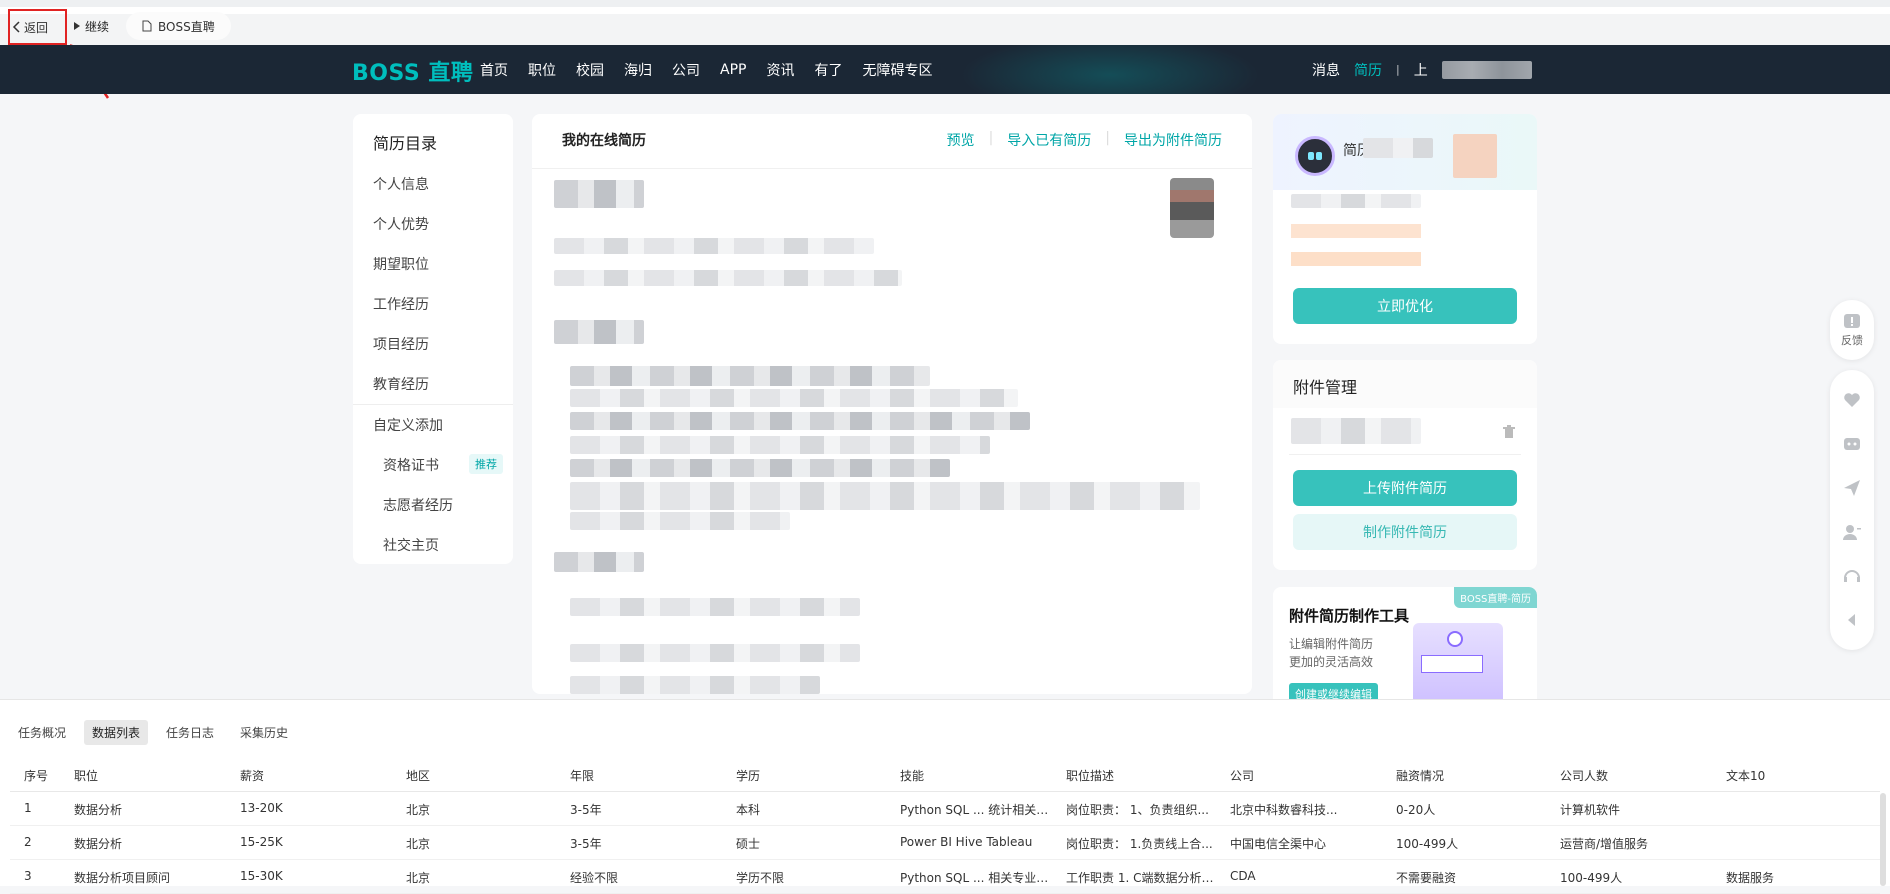 This screenshot has height=894, width=1890. I want to click on tab-task-overview: 任务概况, so click(42, 732).